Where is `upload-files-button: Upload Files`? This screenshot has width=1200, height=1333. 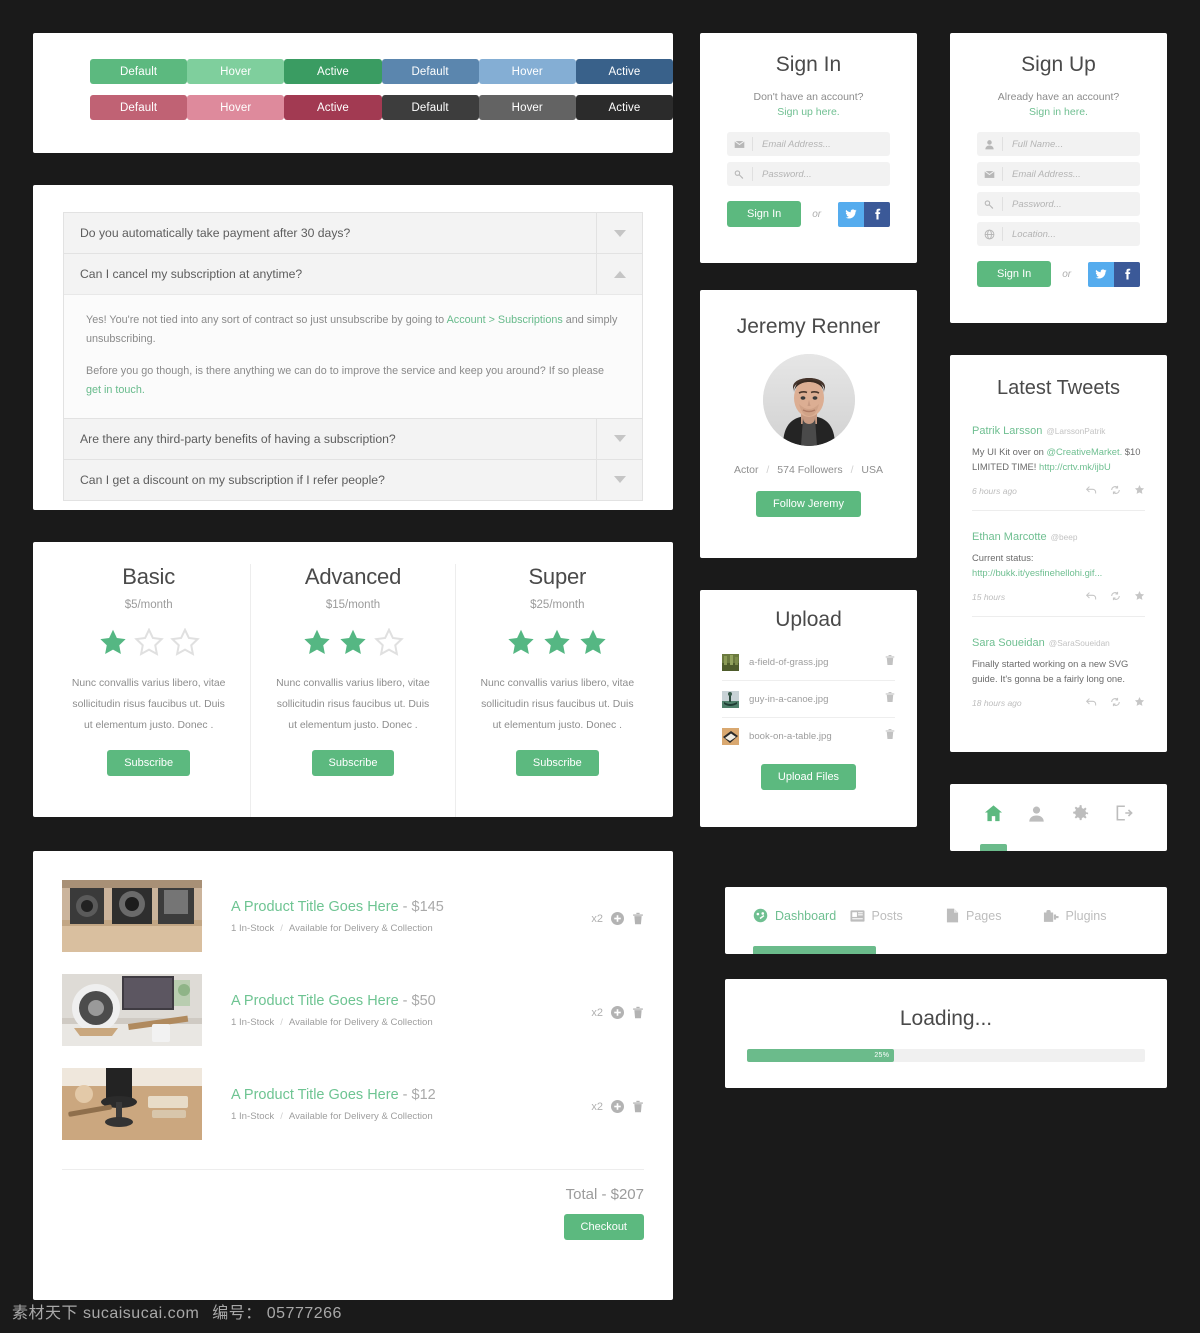 upload-files-button: Upload Files is located at coordinates (808, 777).